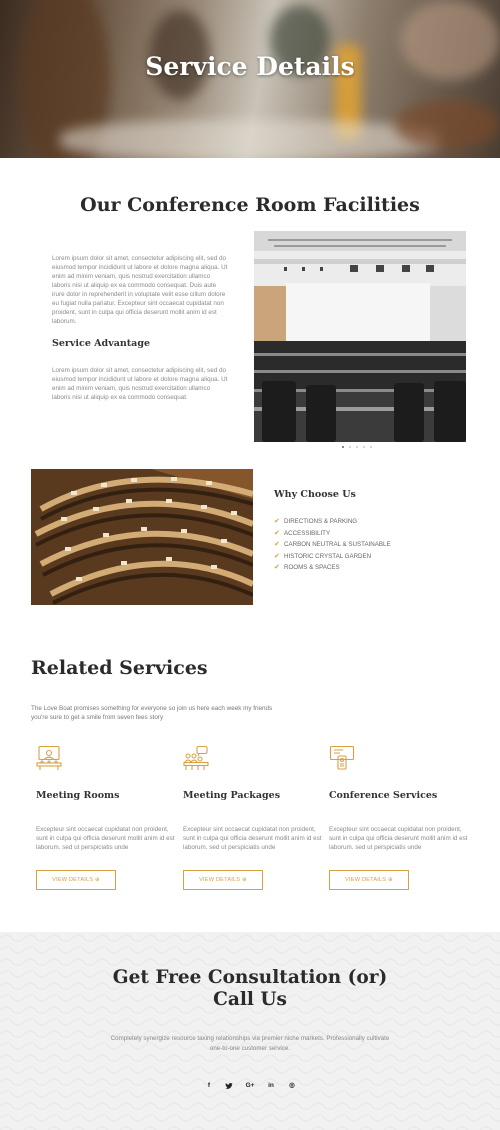 Image resolution: width=500 pixels, height=1130 pixels. Describe the element at coordinates (76, 880) in the screenshot. I see `meeting-rooms-view-details-button: VIEW DETAILS ⊕` at that location.